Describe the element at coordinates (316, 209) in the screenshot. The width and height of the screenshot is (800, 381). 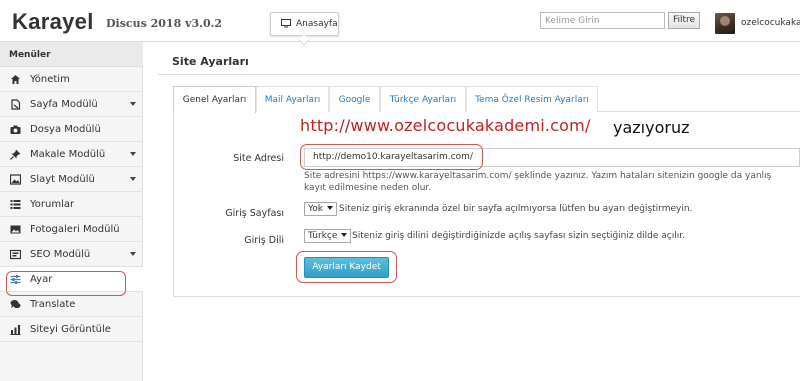
I see `login-page-select-value: Yok` at that location.